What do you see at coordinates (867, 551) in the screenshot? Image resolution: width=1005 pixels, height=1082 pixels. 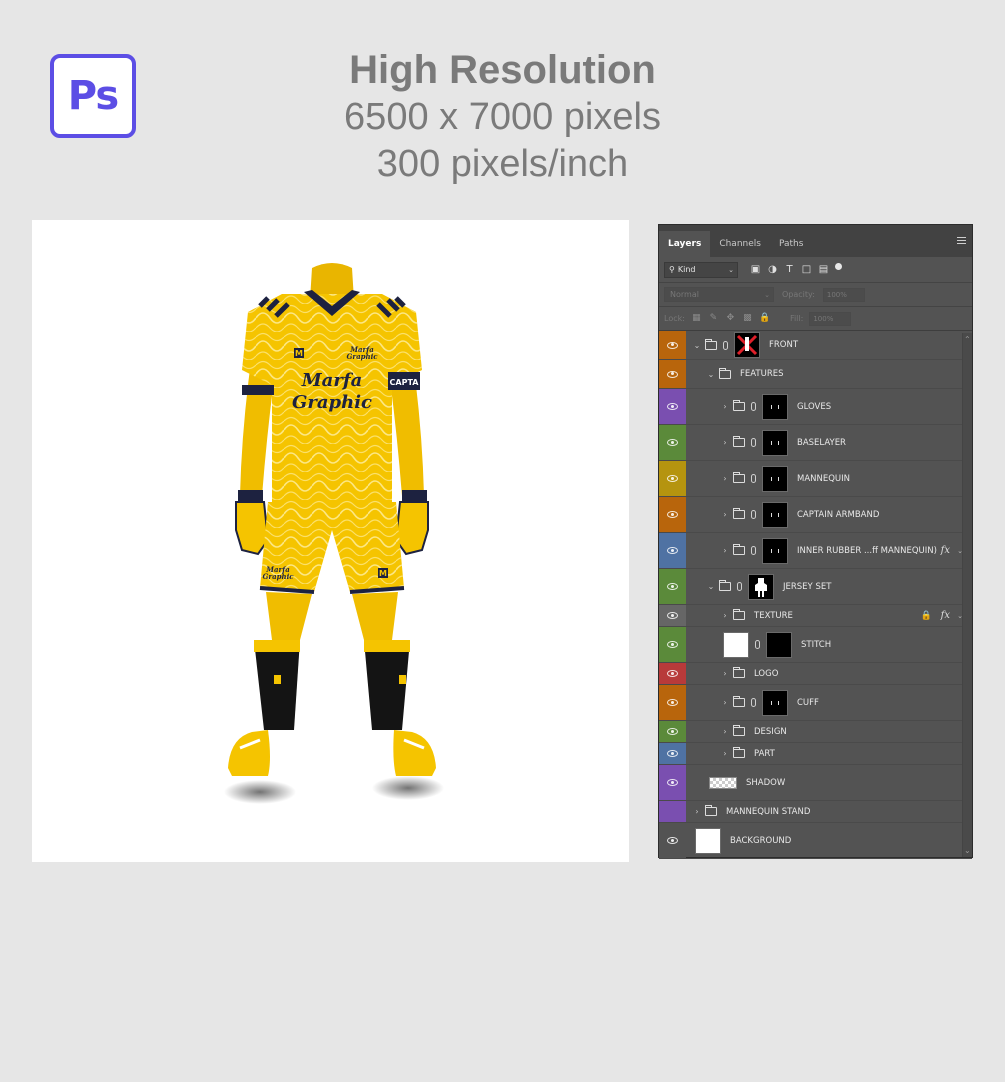 I see `layer-name: INNER RUBBER ...ff MANNEQUIN)` at bounding box center [867, 551].